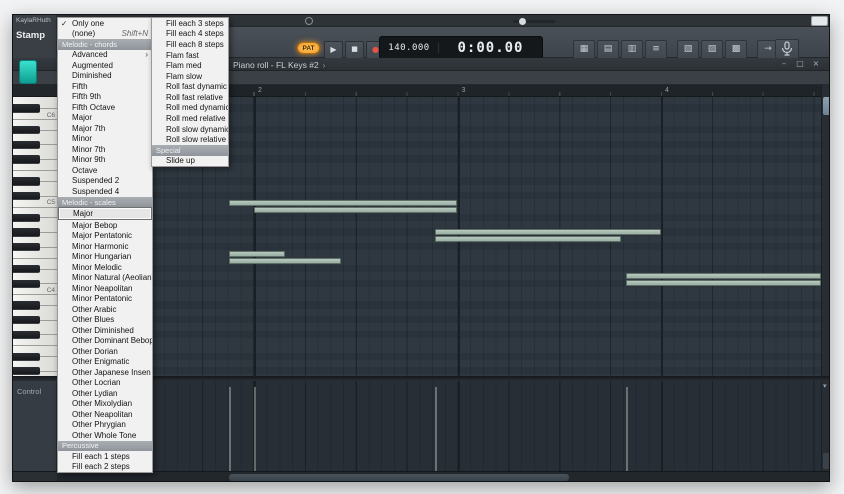 The image size is (844, 494). What do you see at coordinates (105, 267) in the screenshot?
I see `menu-item: Minor Melodic` at bounding box center [105, 267].